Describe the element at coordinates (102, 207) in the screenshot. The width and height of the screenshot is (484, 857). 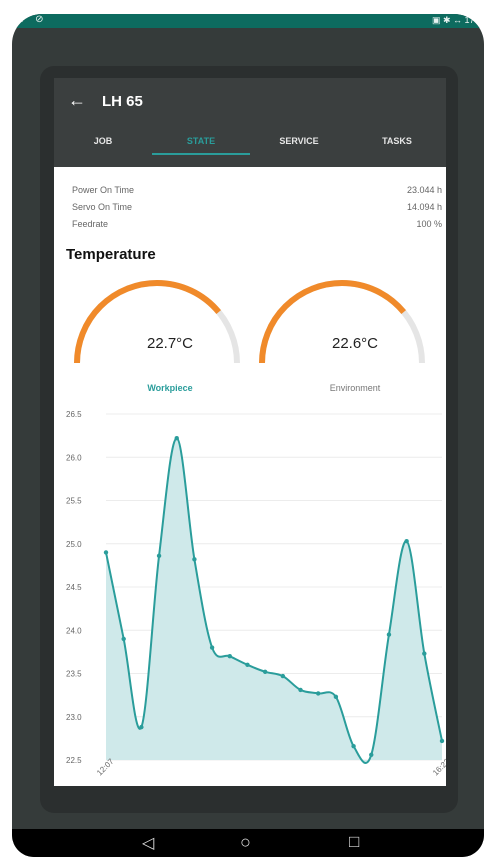
I see `servo-on-time-label: Servo On Time` at that location.